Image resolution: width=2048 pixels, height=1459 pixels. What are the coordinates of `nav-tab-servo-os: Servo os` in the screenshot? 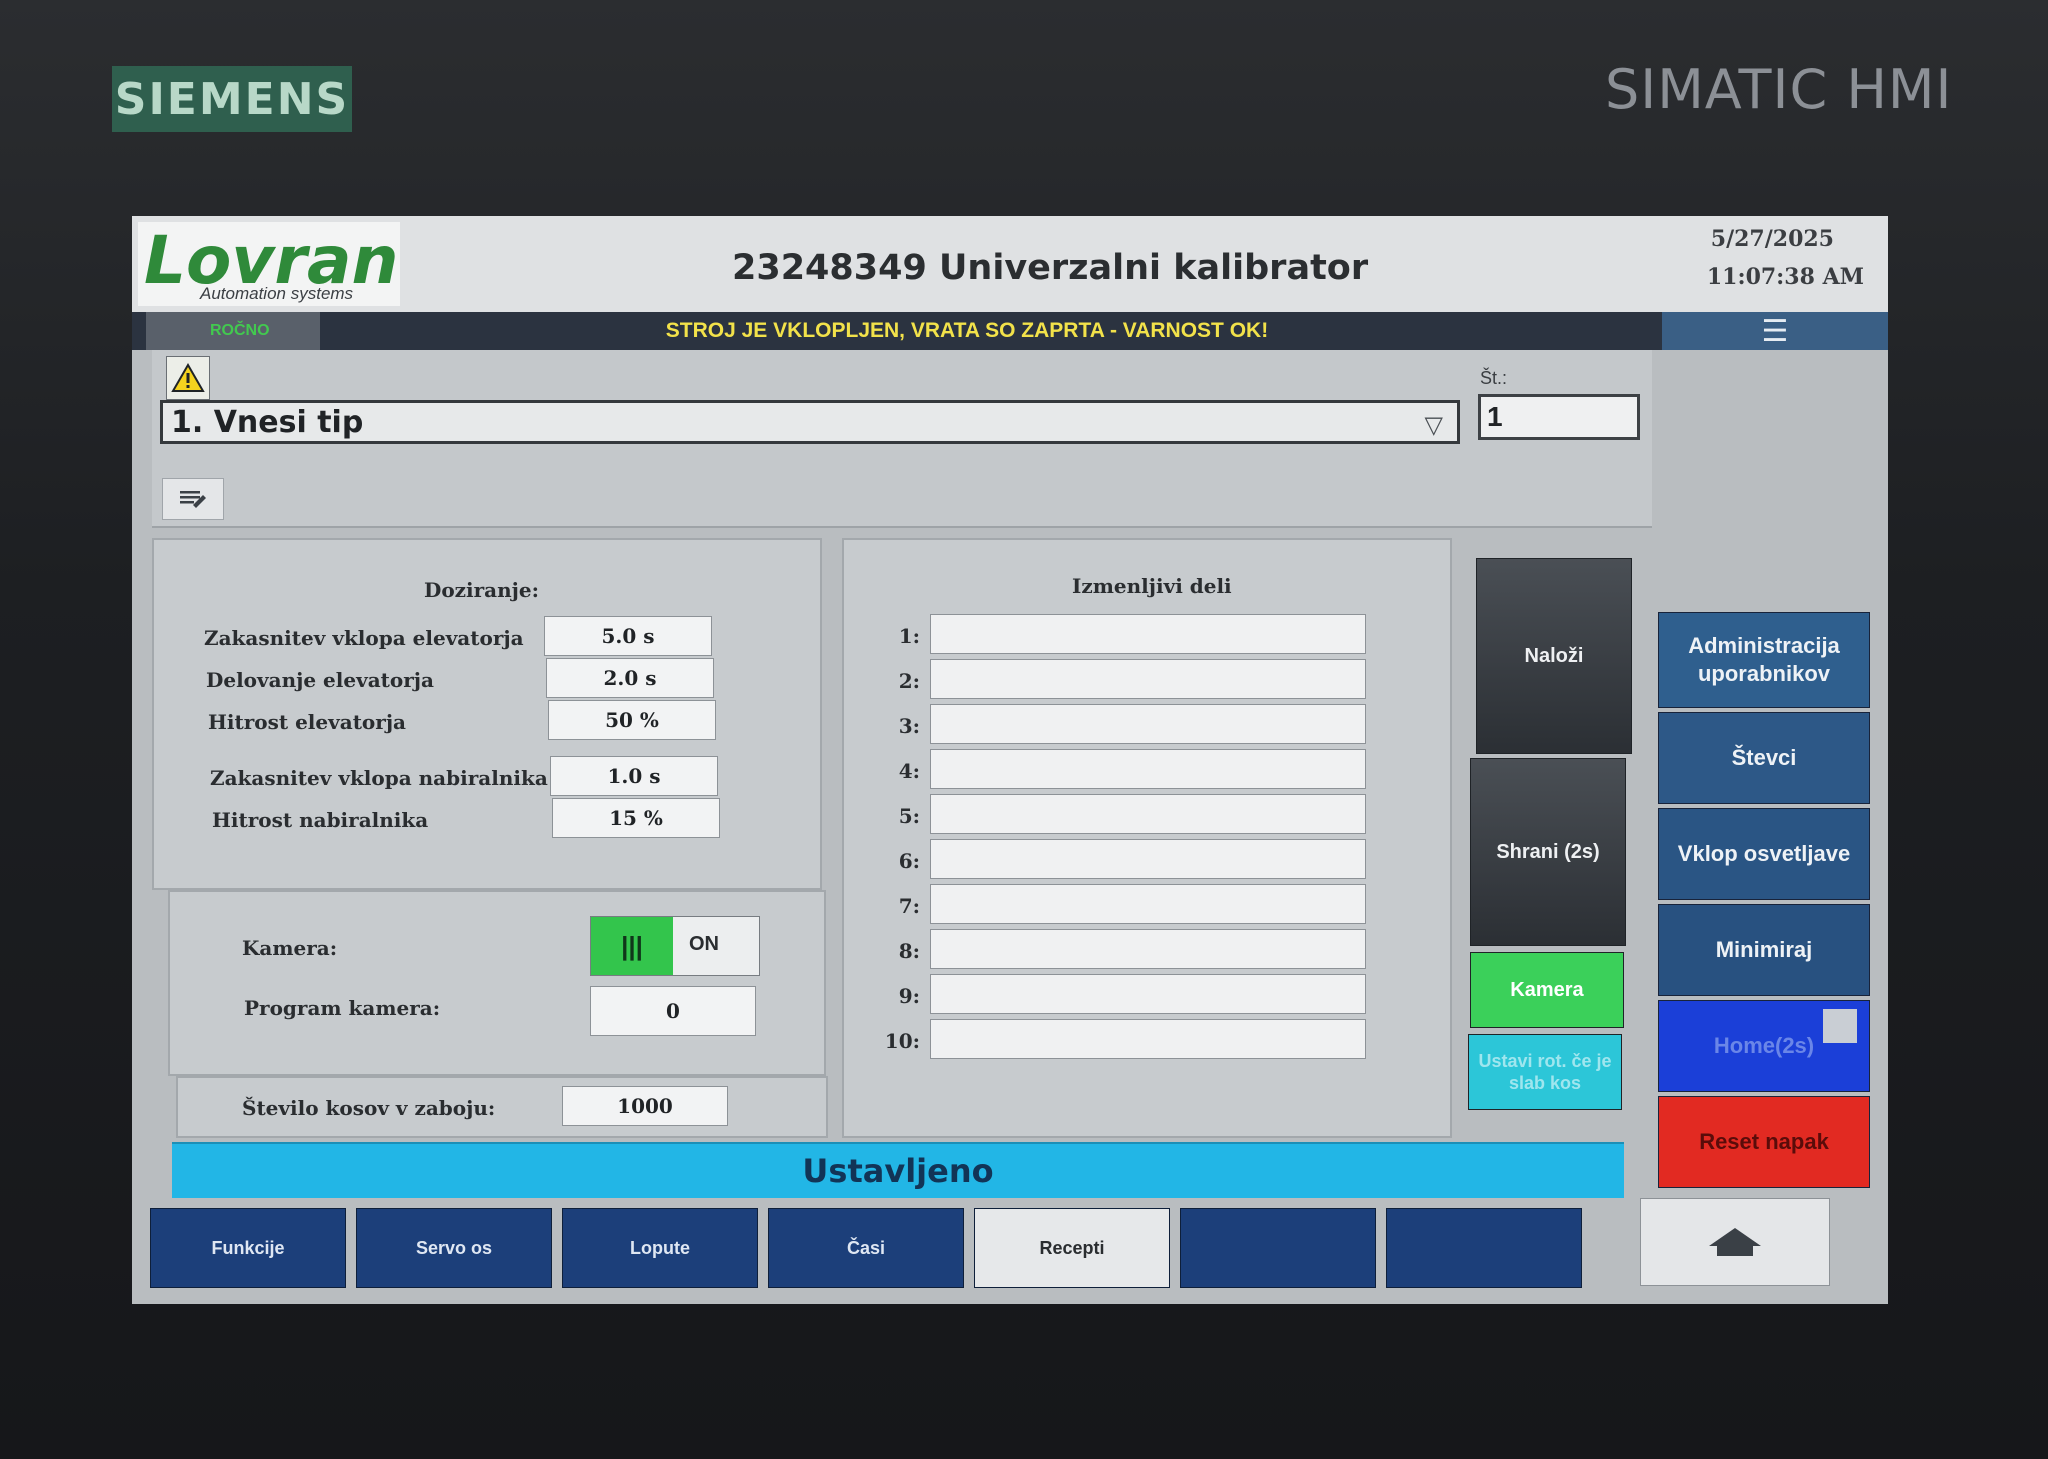 It's located at (454, 1248).